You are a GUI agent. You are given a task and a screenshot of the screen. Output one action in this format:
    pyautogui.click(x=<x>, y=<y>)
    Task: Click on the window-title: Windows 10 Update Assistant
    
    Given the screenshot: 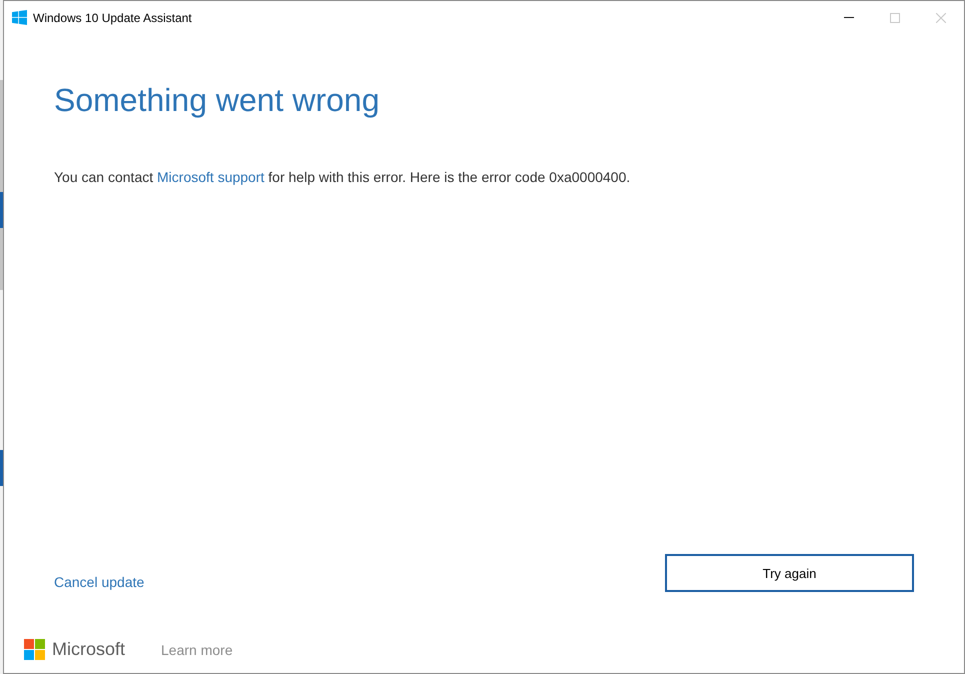 What is the action you would take?
    pyautogui.click(x=112, y=17)
    